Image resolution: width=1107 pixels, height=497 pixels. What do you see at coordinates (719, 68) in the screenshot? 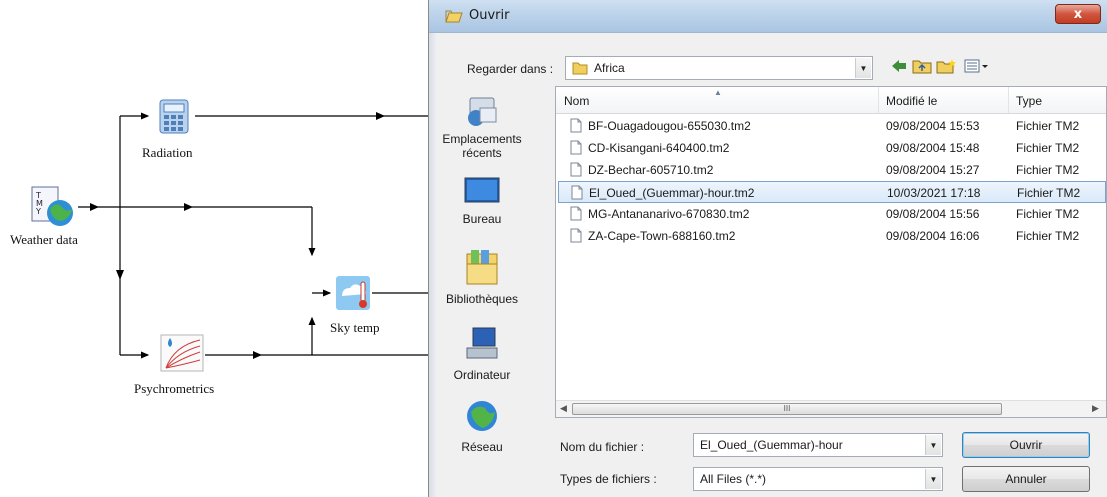
I see `look-in-combobox: Africa ▼` at bounding box center [719, 68].